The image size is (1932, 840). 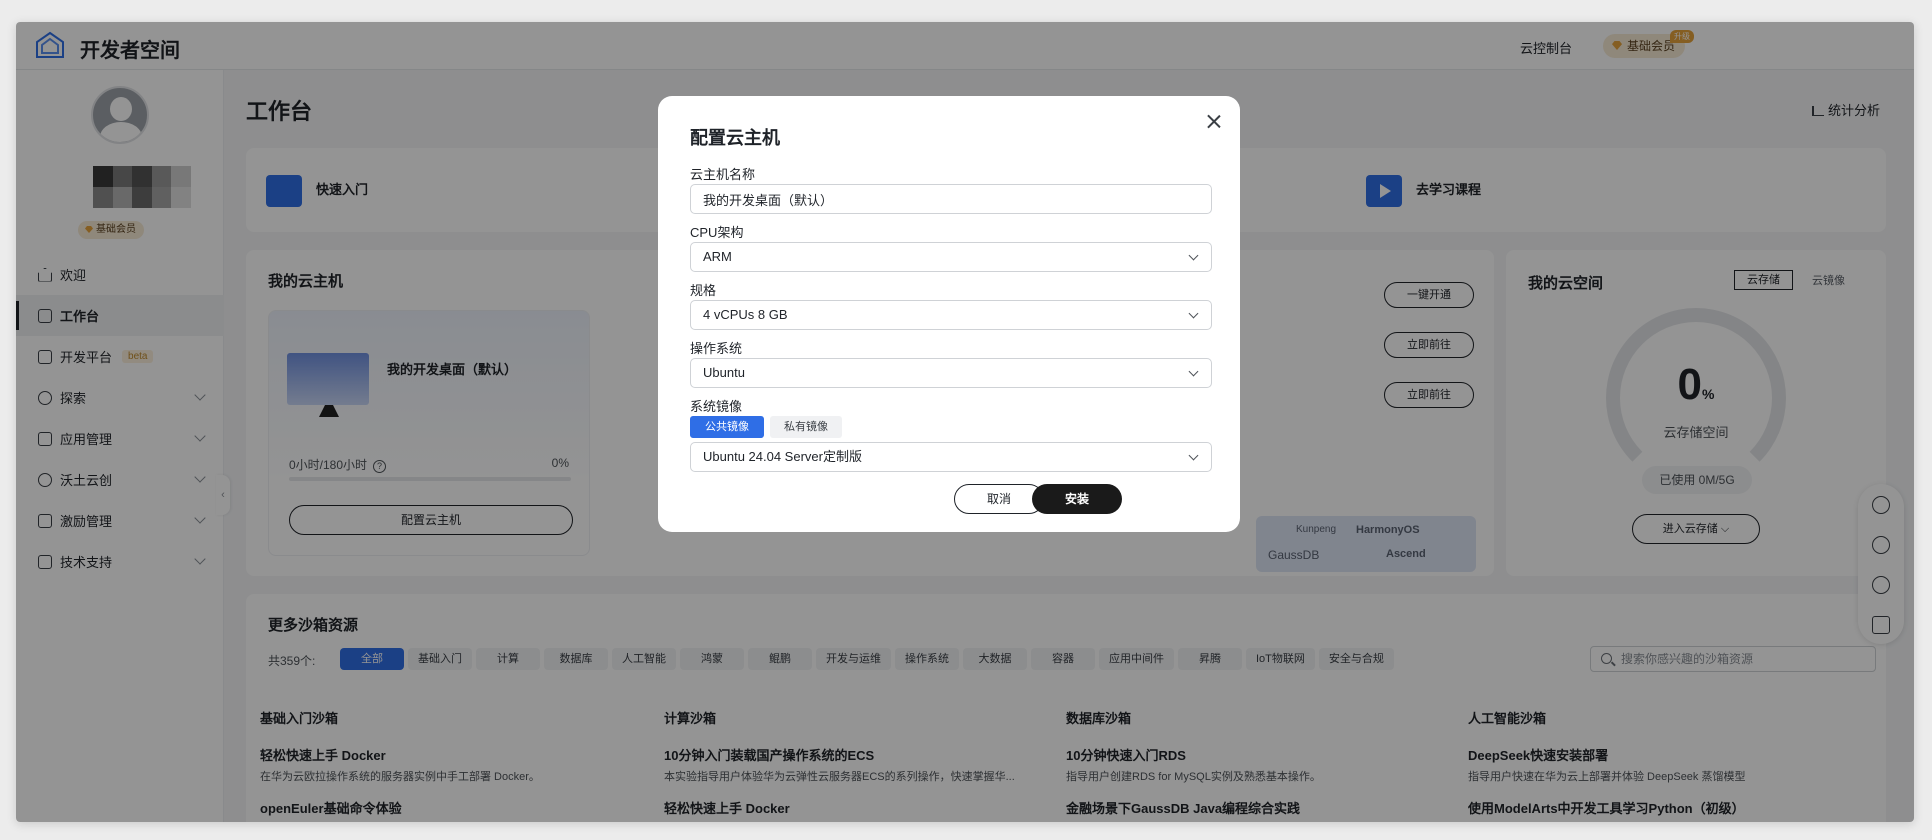 I want to click on os-label: 操作系统, so click(x=716, y=348).